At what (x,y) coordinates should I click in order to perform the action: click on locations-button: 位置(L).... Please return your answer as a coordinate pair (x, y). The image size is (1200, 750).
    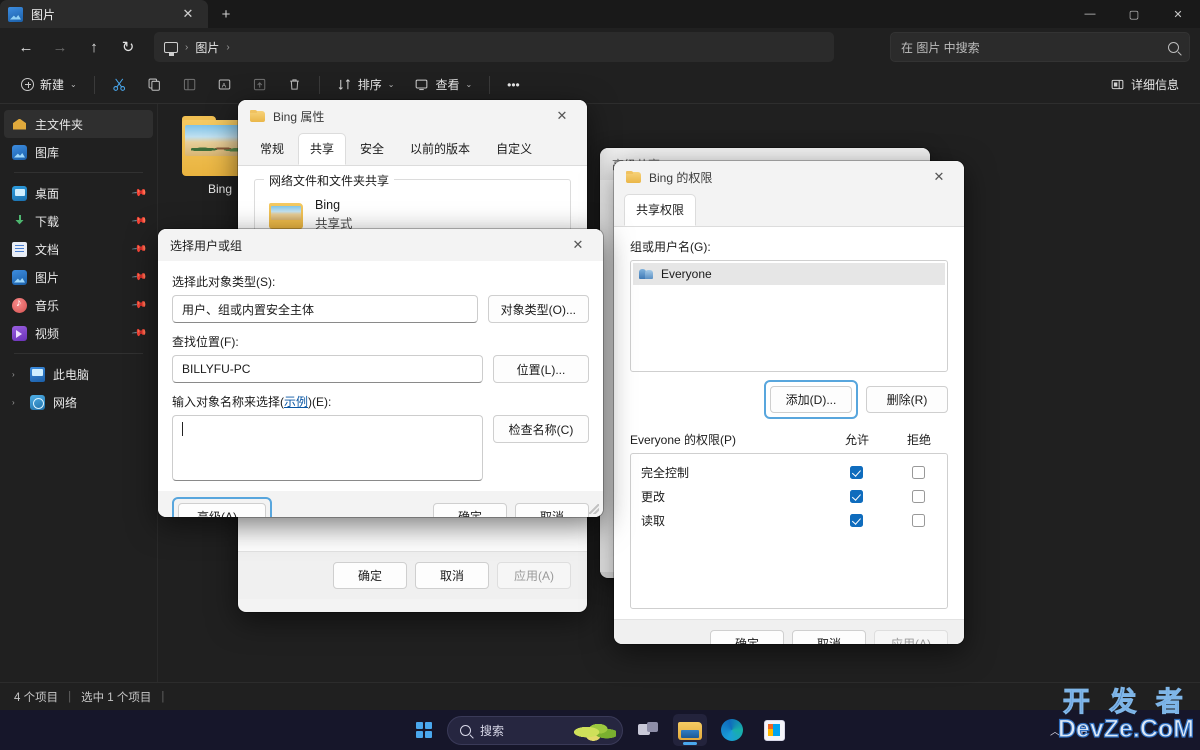
    Looking at the image, I should click on (541, 369).